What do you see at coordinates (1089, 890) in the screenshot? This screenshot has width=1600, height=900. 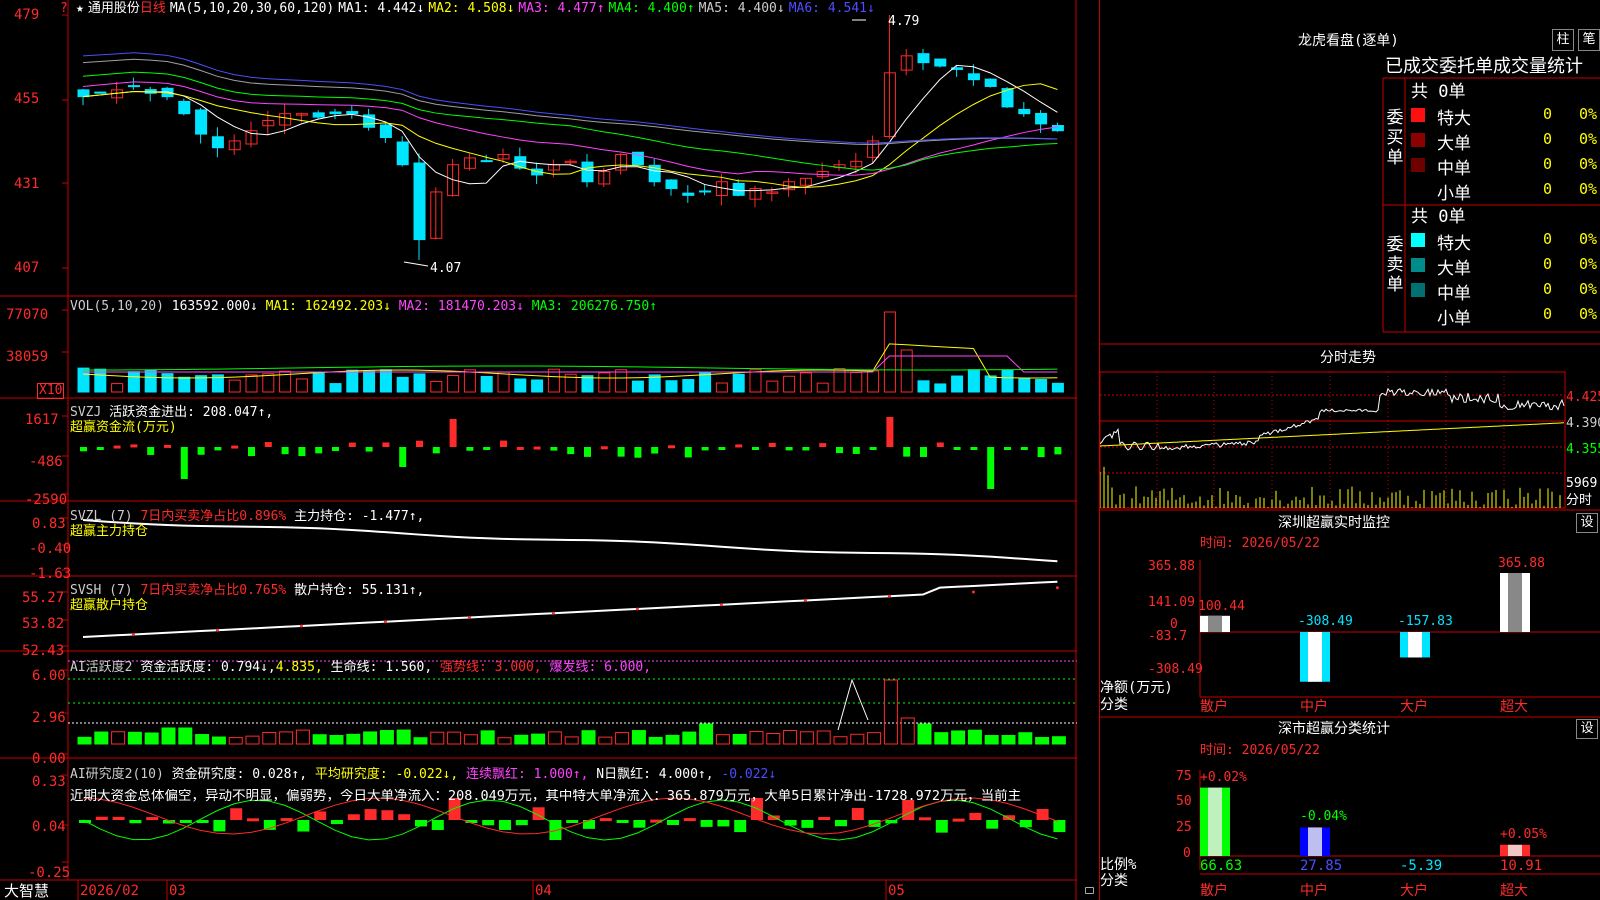 I see `lock-icon` at bounding box center [1089, 890].